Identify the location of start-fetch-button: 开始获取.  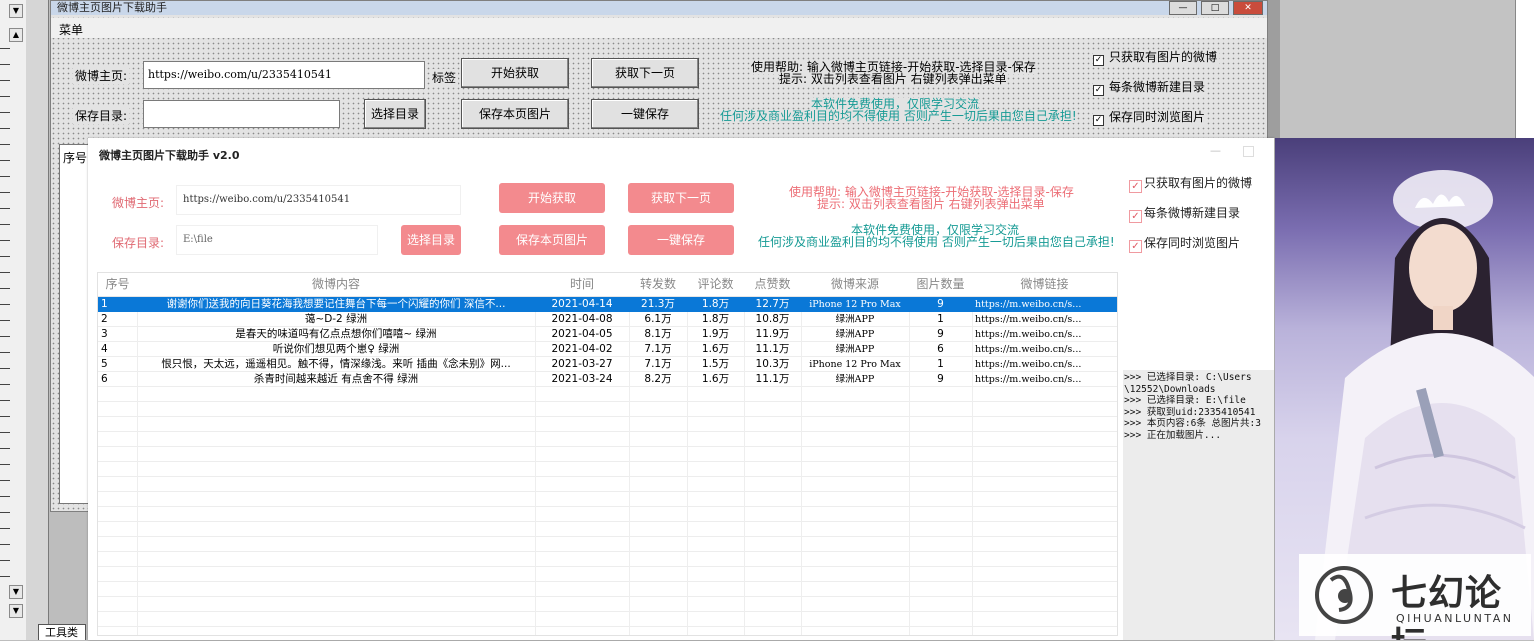
(552, 198).